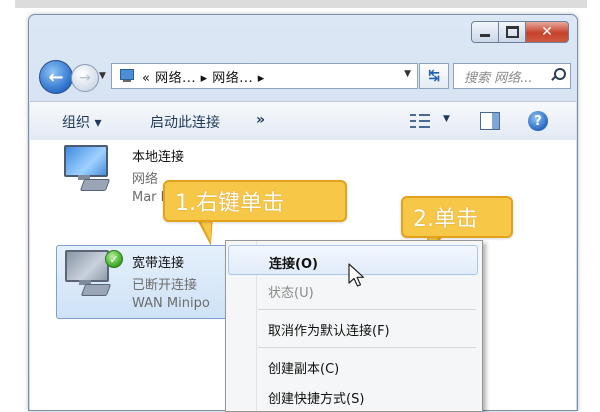  I want to click on minimize-icon, so click(485, 35).